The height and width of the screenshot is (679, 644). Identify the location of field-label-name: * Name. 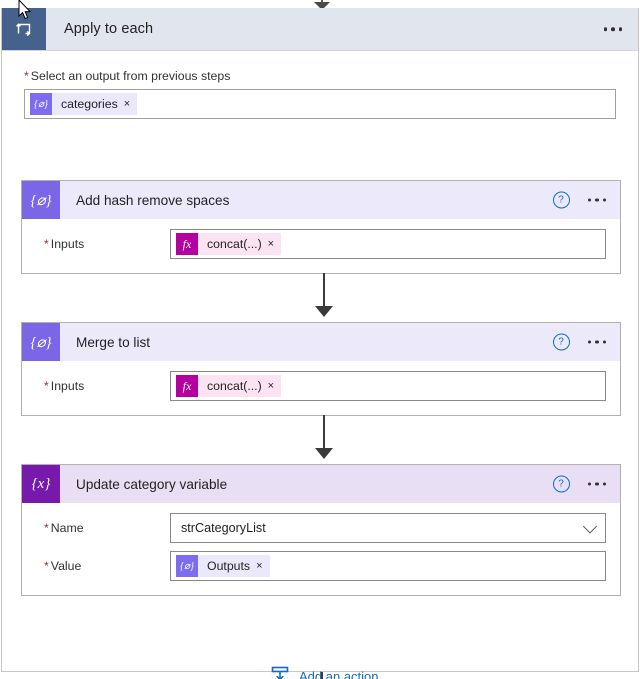
(64, 528).